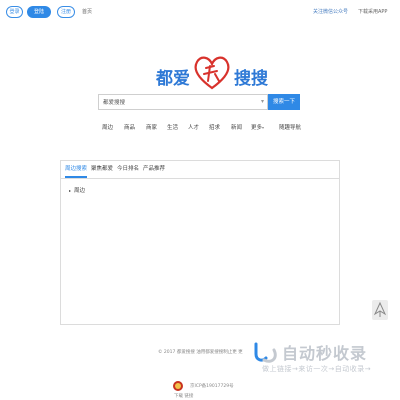  I want to click on category-more: 更多▾, so click(257, 128).